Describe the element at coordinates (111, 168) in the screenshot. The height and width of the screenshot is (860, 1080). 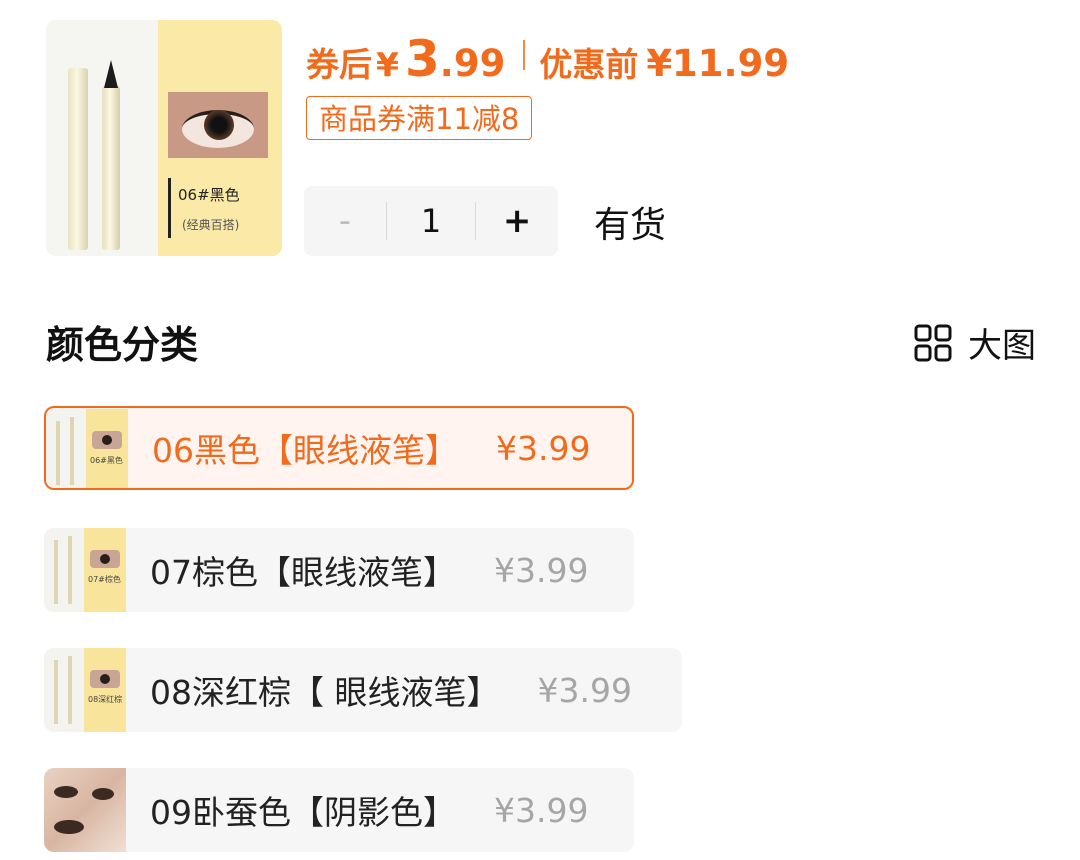
I see `pen-cap-image` at that location.